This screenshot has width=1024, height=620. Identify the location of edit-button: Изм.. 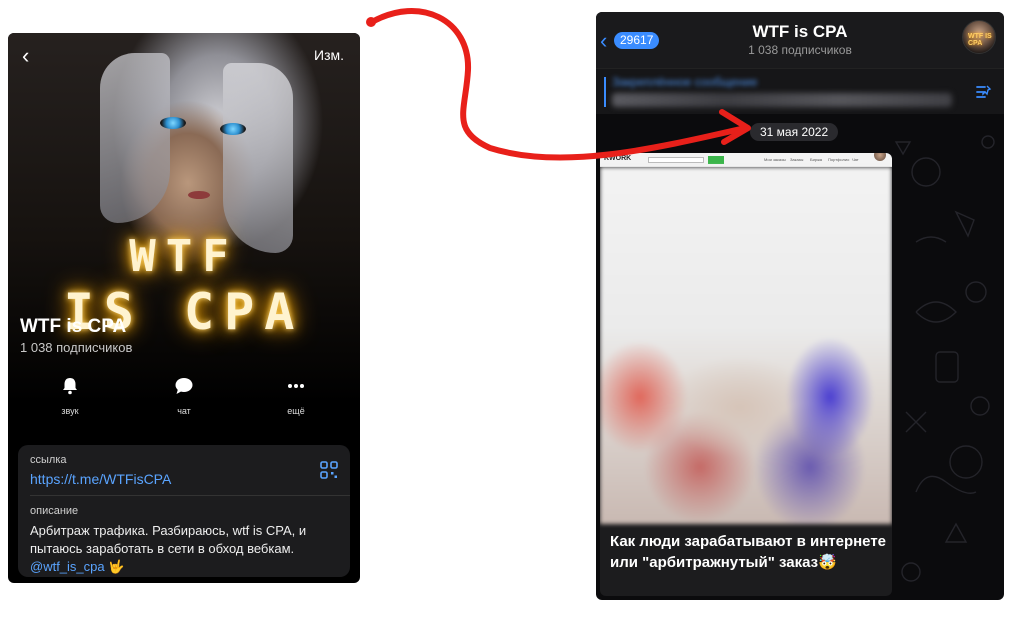
(329, 55).